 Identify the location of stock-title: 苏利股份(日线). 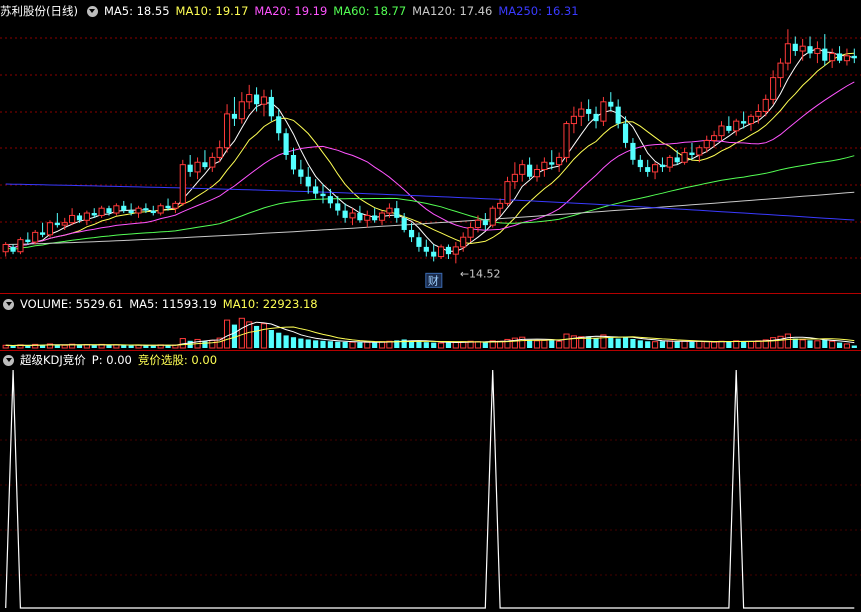
(39, 11).